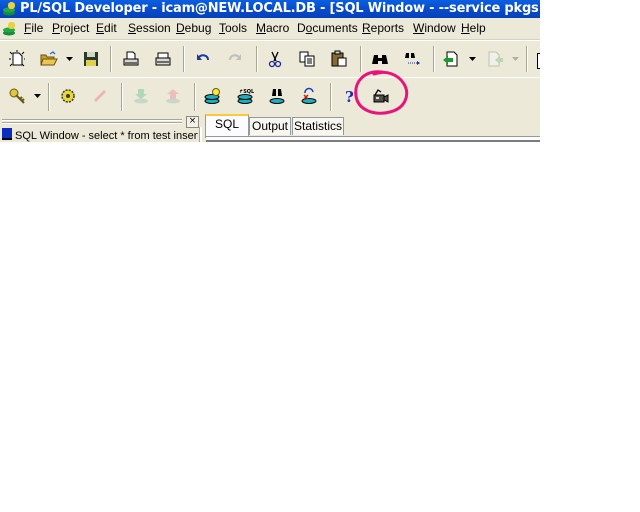 This screenshot has width=640, height=512. Describe the element at coordinates (373, 141) in the screenshot. I see `editor-border` at that location.